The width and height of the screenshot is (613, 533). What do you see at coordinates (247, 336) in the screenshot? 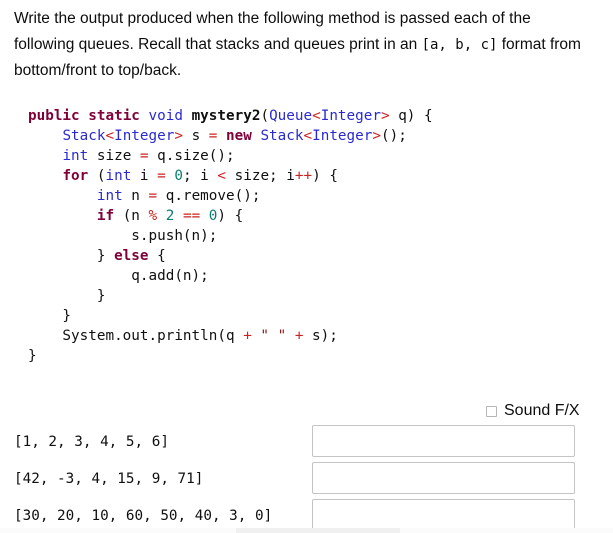
I see `code-token: +` at bounding box center [247, 336].